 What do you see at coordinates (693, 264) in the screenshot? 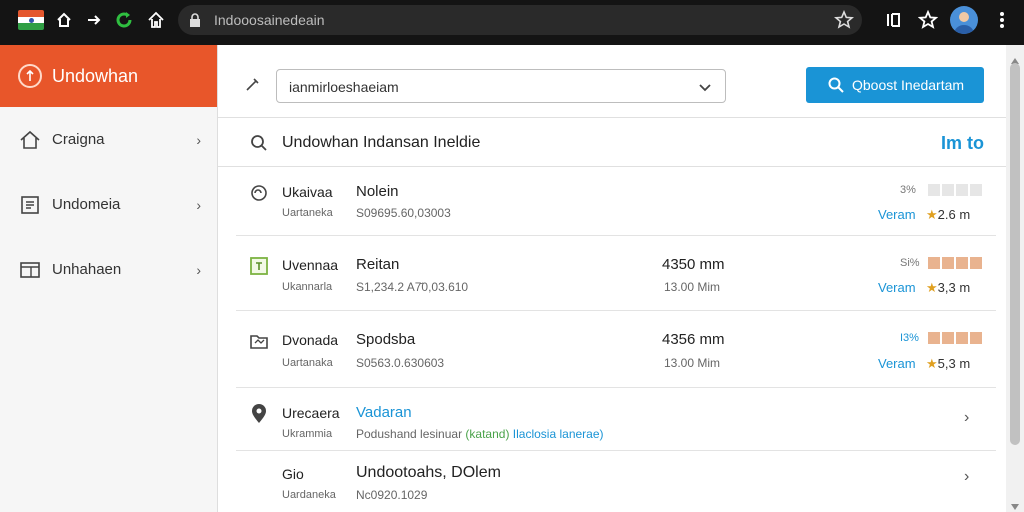
I see `row-measure: 4350 mm` at bounding box center [693, 264].